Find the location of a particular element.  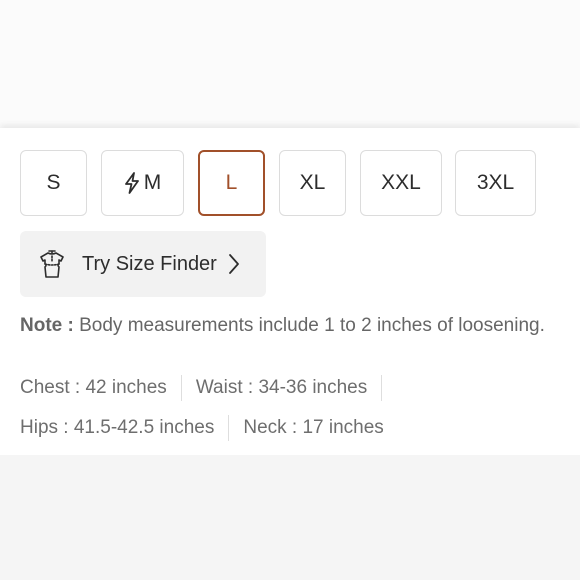

size-label: 3XL is located at coordinates (495, 182).